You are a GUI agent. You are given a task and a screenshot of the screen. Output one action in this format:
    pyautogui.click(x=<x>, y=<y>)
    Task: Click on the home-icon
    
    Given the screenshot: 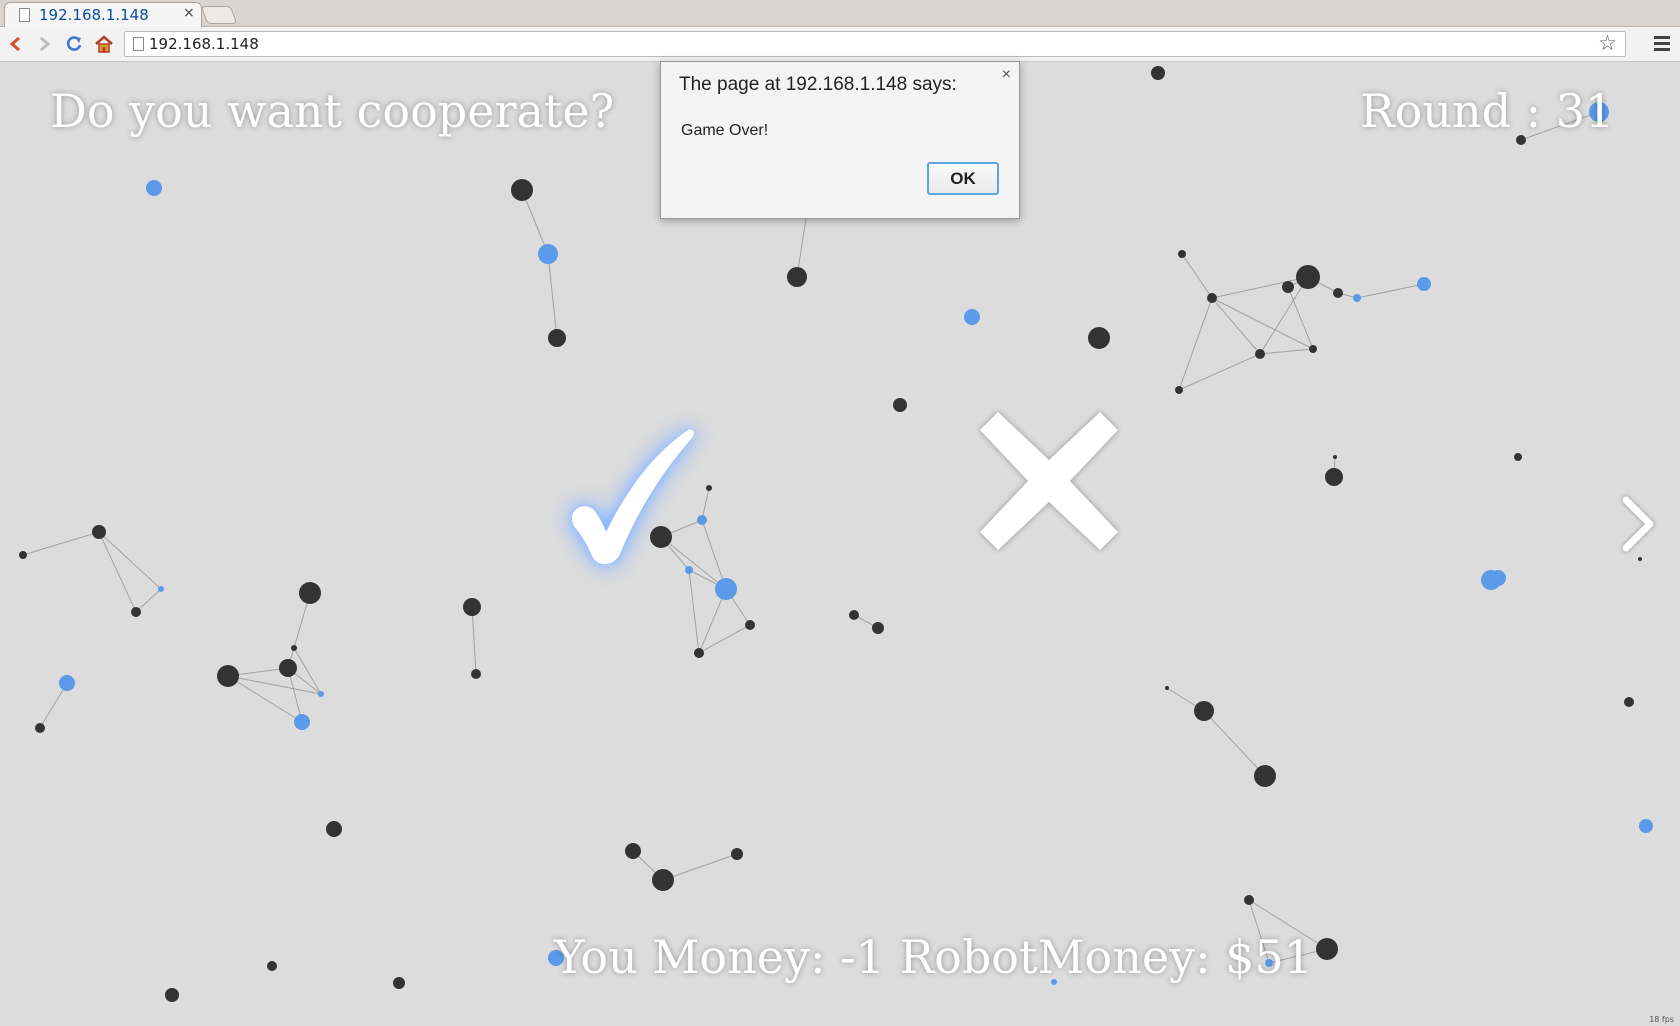 What is the action you would take?
    pyautogui.click(x=104, y=44)
    